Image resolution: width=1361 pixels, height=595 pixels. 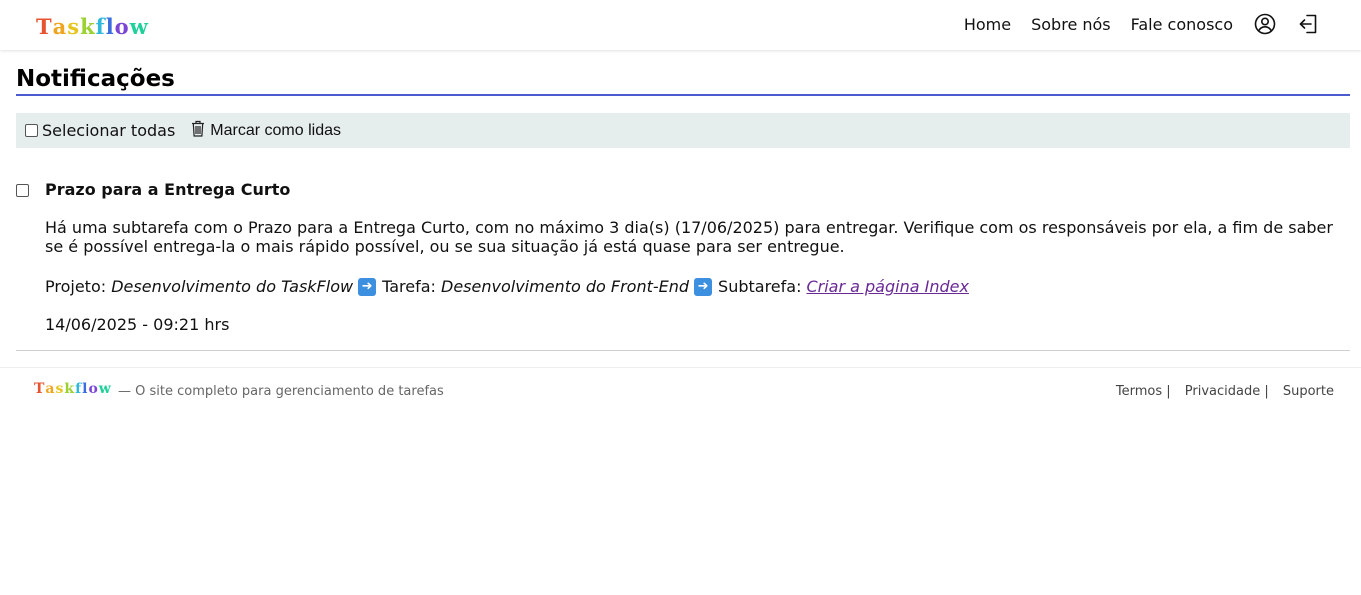 What do you see at coordinates (275, 130) in the screenshot?
I see `mark-as-read-label: Marcar como lidas` at bounding box center [275, 130].